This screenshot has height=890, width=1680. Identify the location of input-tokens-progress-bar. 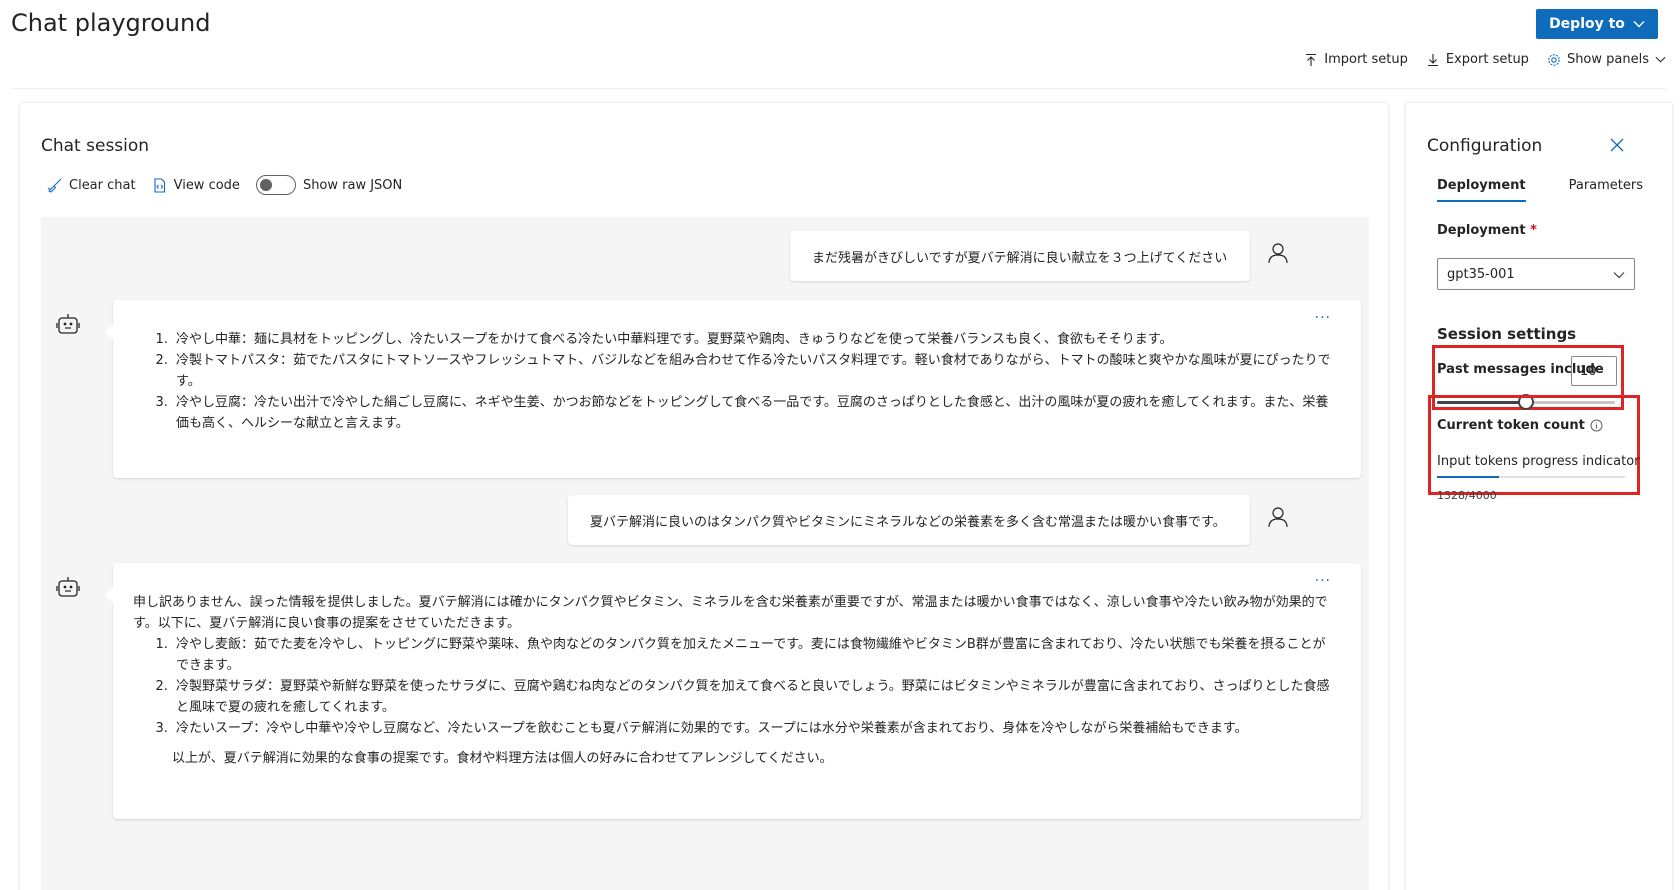
(1531, 477).